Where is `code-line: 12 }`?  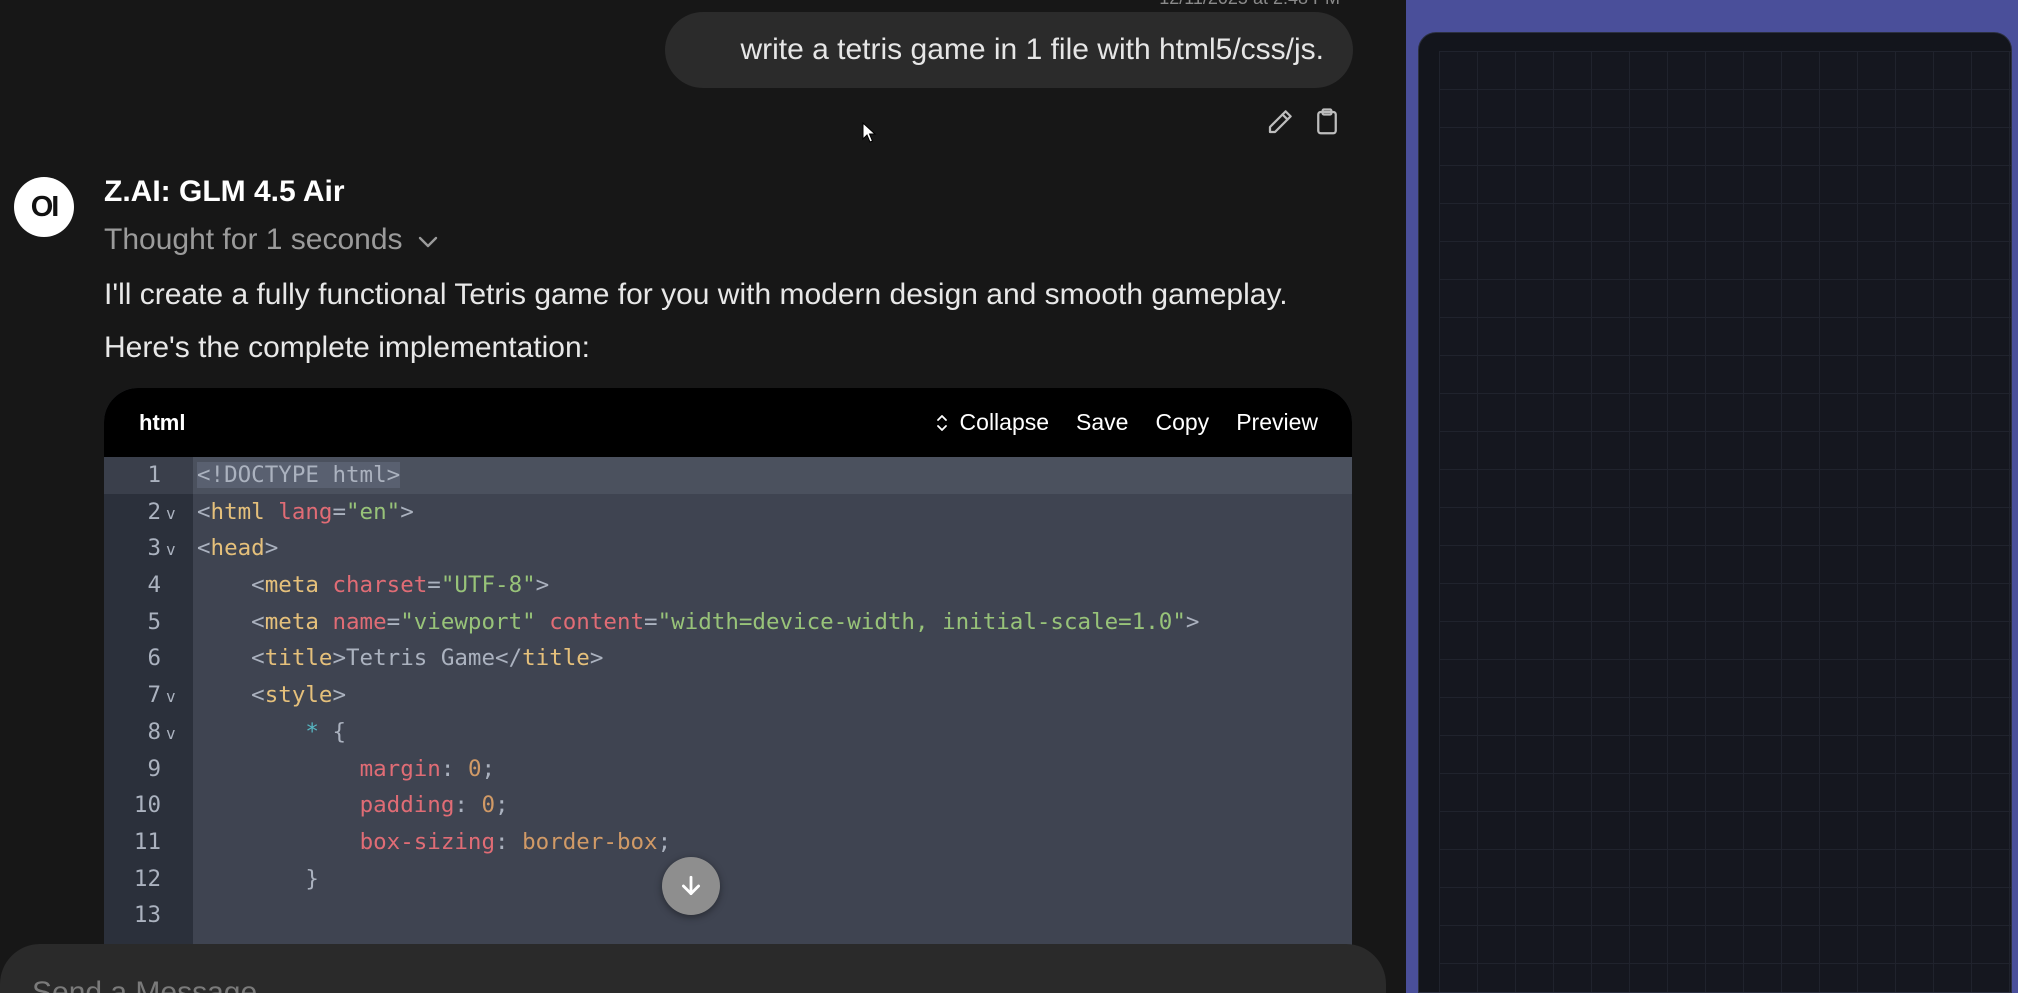 code-line: 12 } is located at coordinates (728, 879).